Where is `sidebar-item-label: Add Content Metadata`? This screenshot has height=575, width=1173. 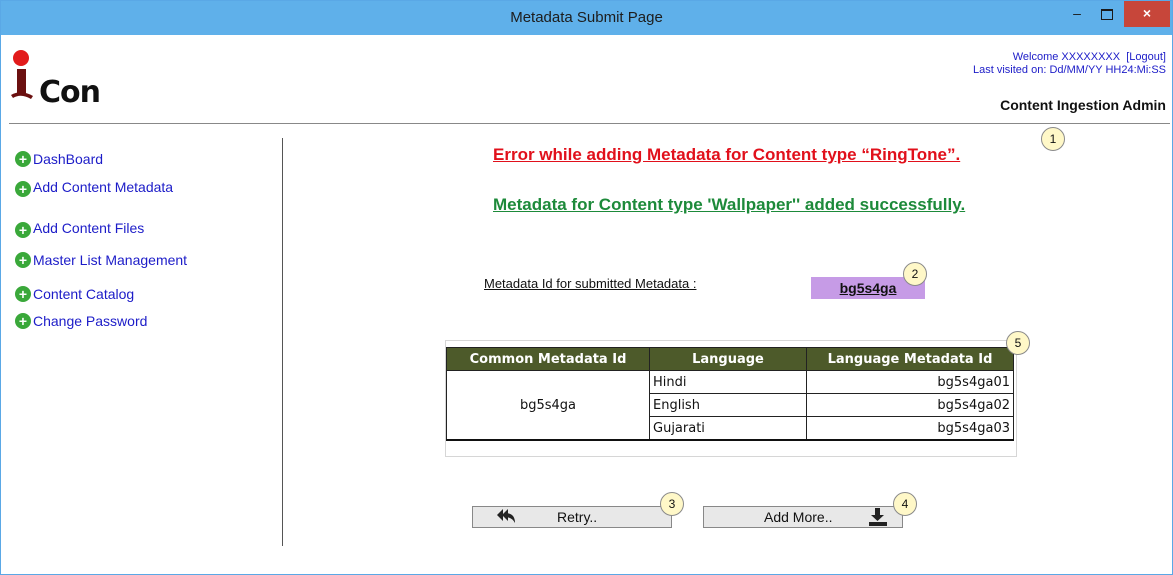 sidebar-item-label: Add Content Metadata is located at coordinates (103, 187).